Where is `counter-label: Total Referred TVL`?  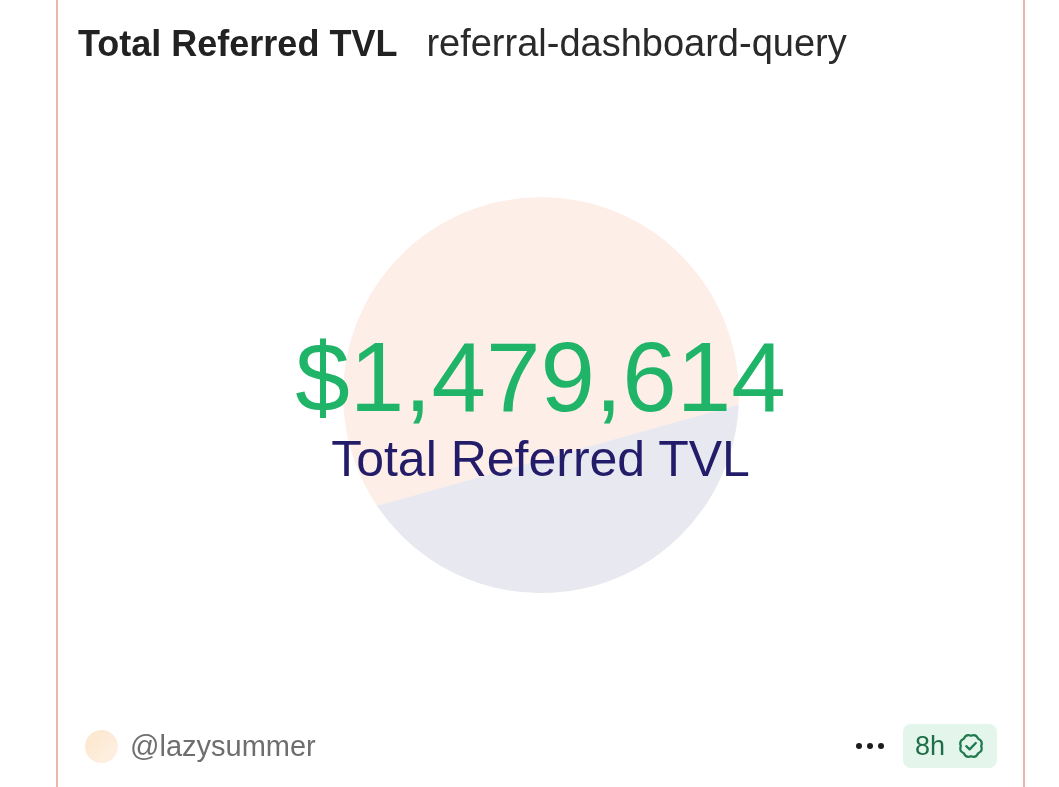 counter-label: Total Referred TVL is located at coordinates (540, 459).